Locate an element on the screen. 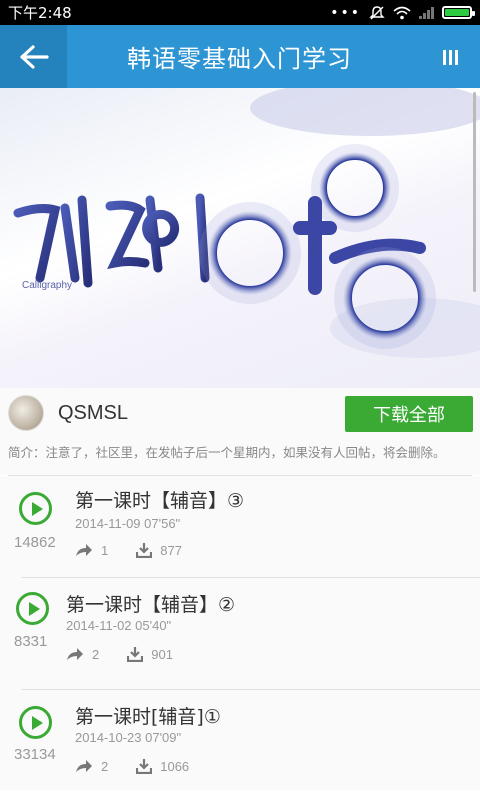 The width and height of the screenshot is (480, 800). lesson-stats: 1 877 is located at coordinates (142, 550).